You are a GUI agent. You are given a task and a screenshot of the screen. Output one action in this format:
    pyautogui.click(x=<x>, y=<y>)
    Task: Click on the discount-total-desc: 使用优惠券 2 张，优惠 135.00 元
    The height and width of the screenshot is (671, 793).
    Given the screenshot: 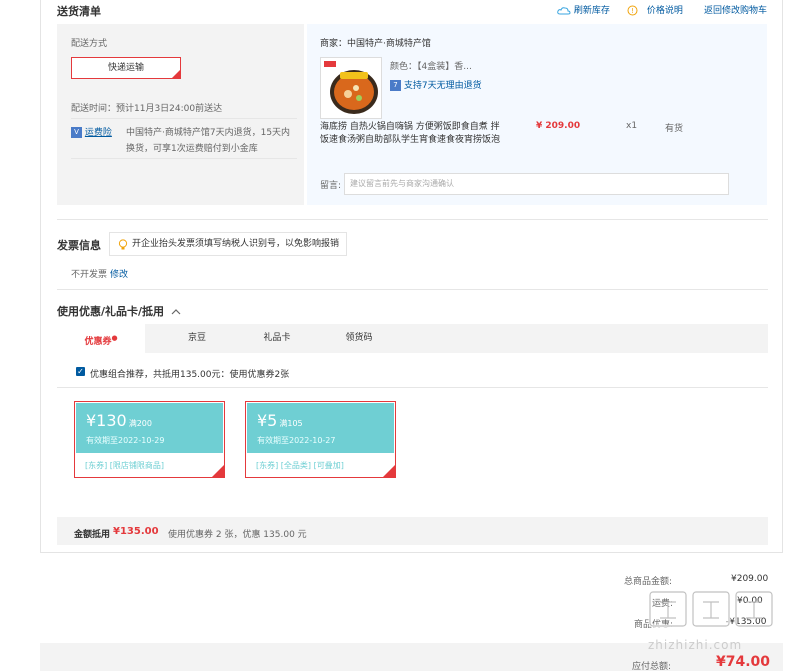 What is the action you would take?
    pyautogui.click(x=237, y=535)
    